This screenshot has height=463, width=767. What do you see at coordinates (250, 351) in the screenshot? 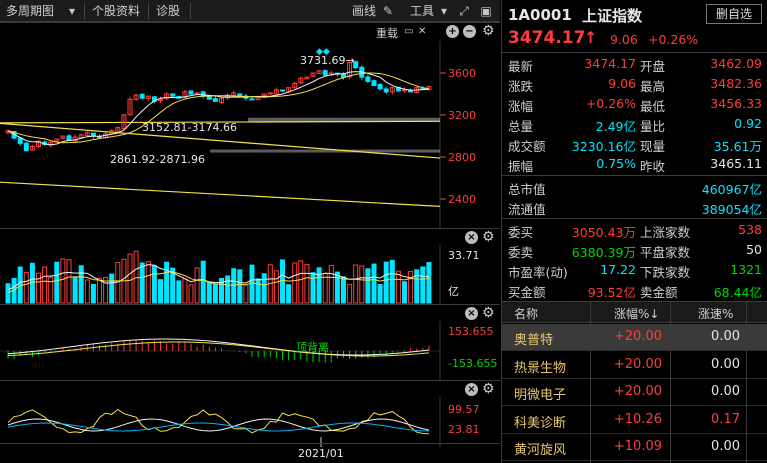
I see `macd-chart` at bounding box center [250, 351].